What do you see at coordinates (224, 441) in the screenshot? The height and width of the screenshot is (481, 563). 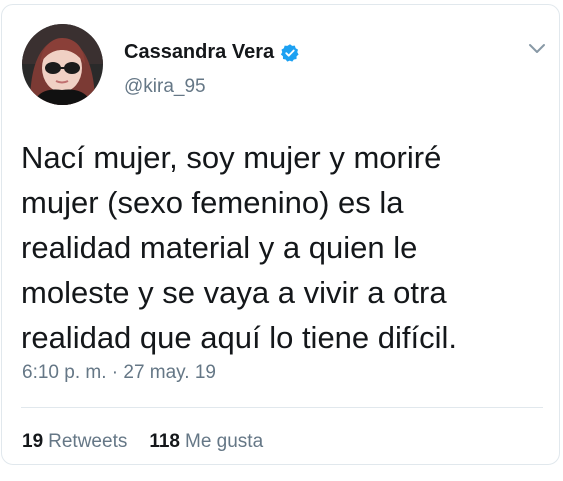 I see `likes-label: Me gusta` at bounding box center [224, 441].